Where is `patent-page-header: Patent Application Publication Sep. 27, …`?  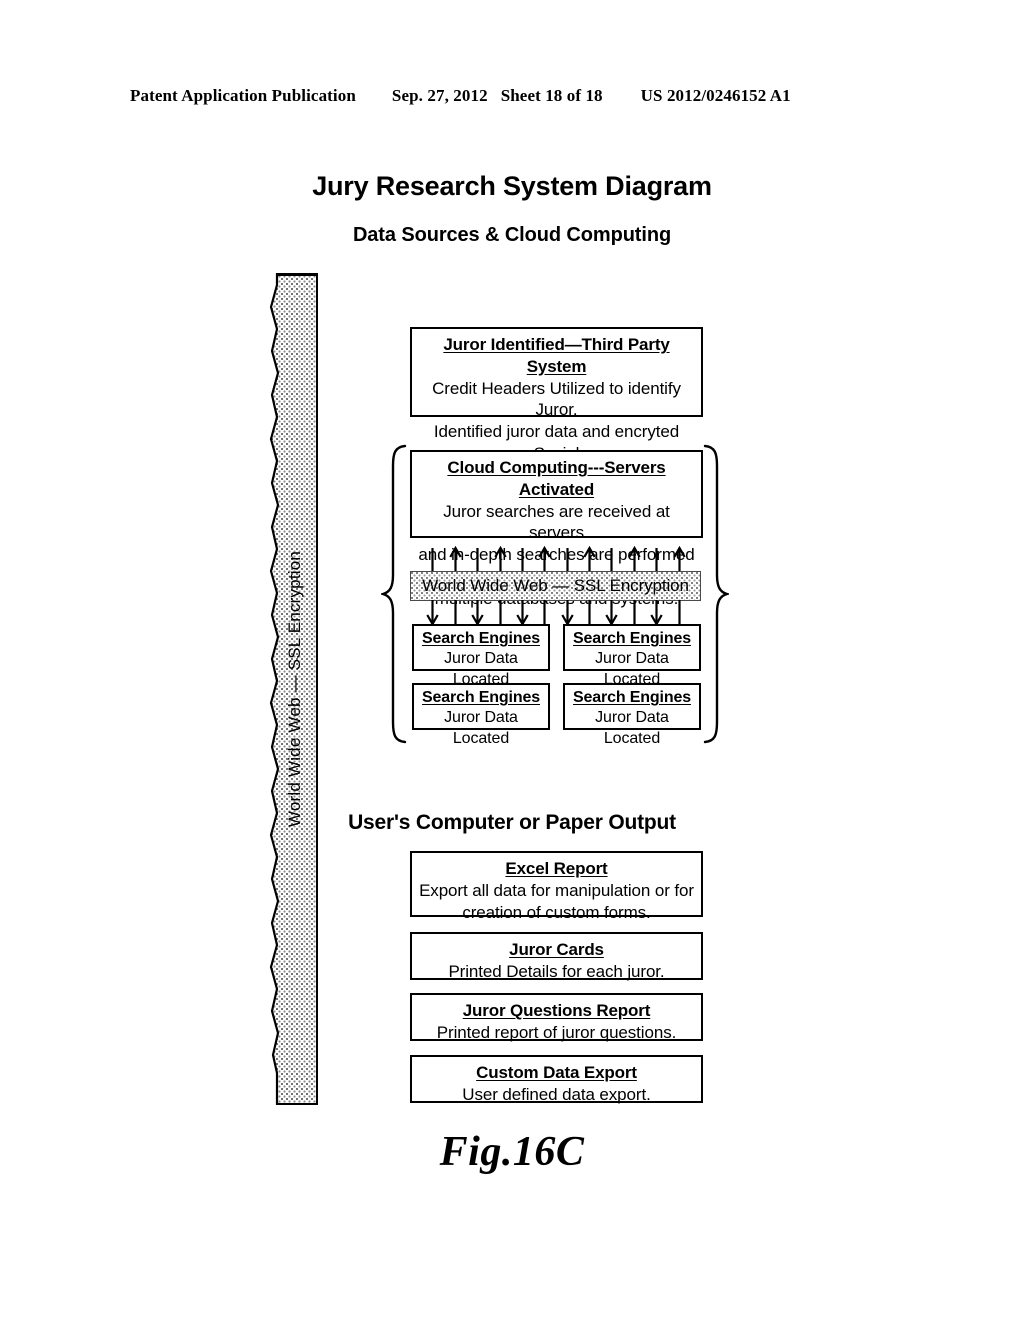
patent-page-header: Patent Application Publication Sep. 27, … is located at coordinates (512, 99).